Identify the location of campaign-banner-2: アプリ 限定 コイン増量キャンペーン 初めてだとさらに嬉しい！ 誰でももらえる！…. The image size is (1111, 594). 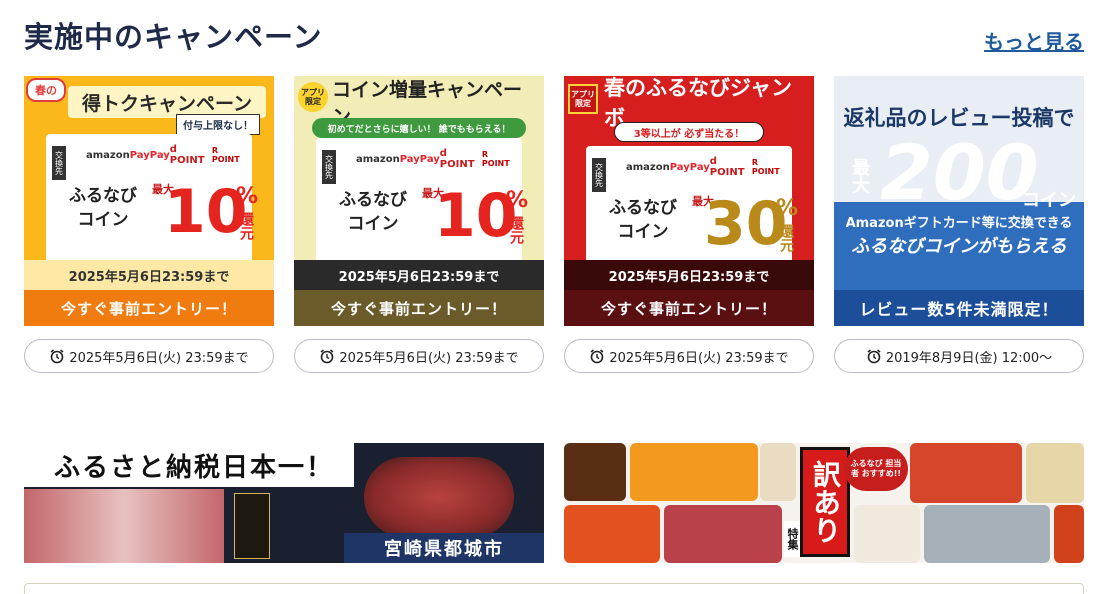
(419, 201).